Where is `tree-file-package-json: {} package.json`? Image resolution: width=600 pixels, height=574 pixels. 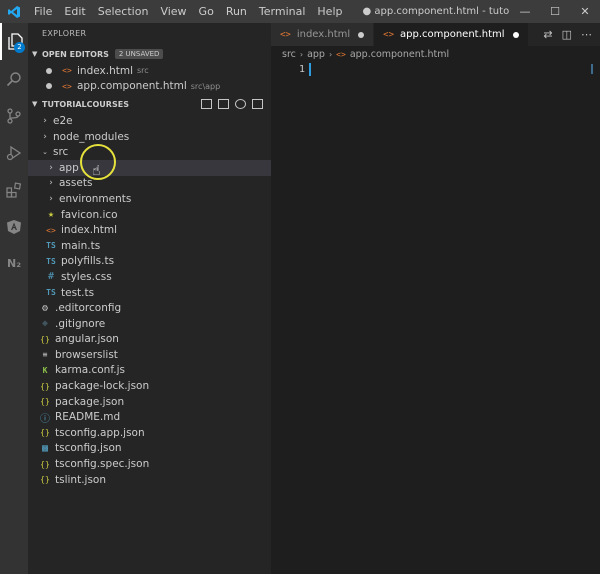 tree-file-package-json: {} package.json is located at coordinates (149, 402).